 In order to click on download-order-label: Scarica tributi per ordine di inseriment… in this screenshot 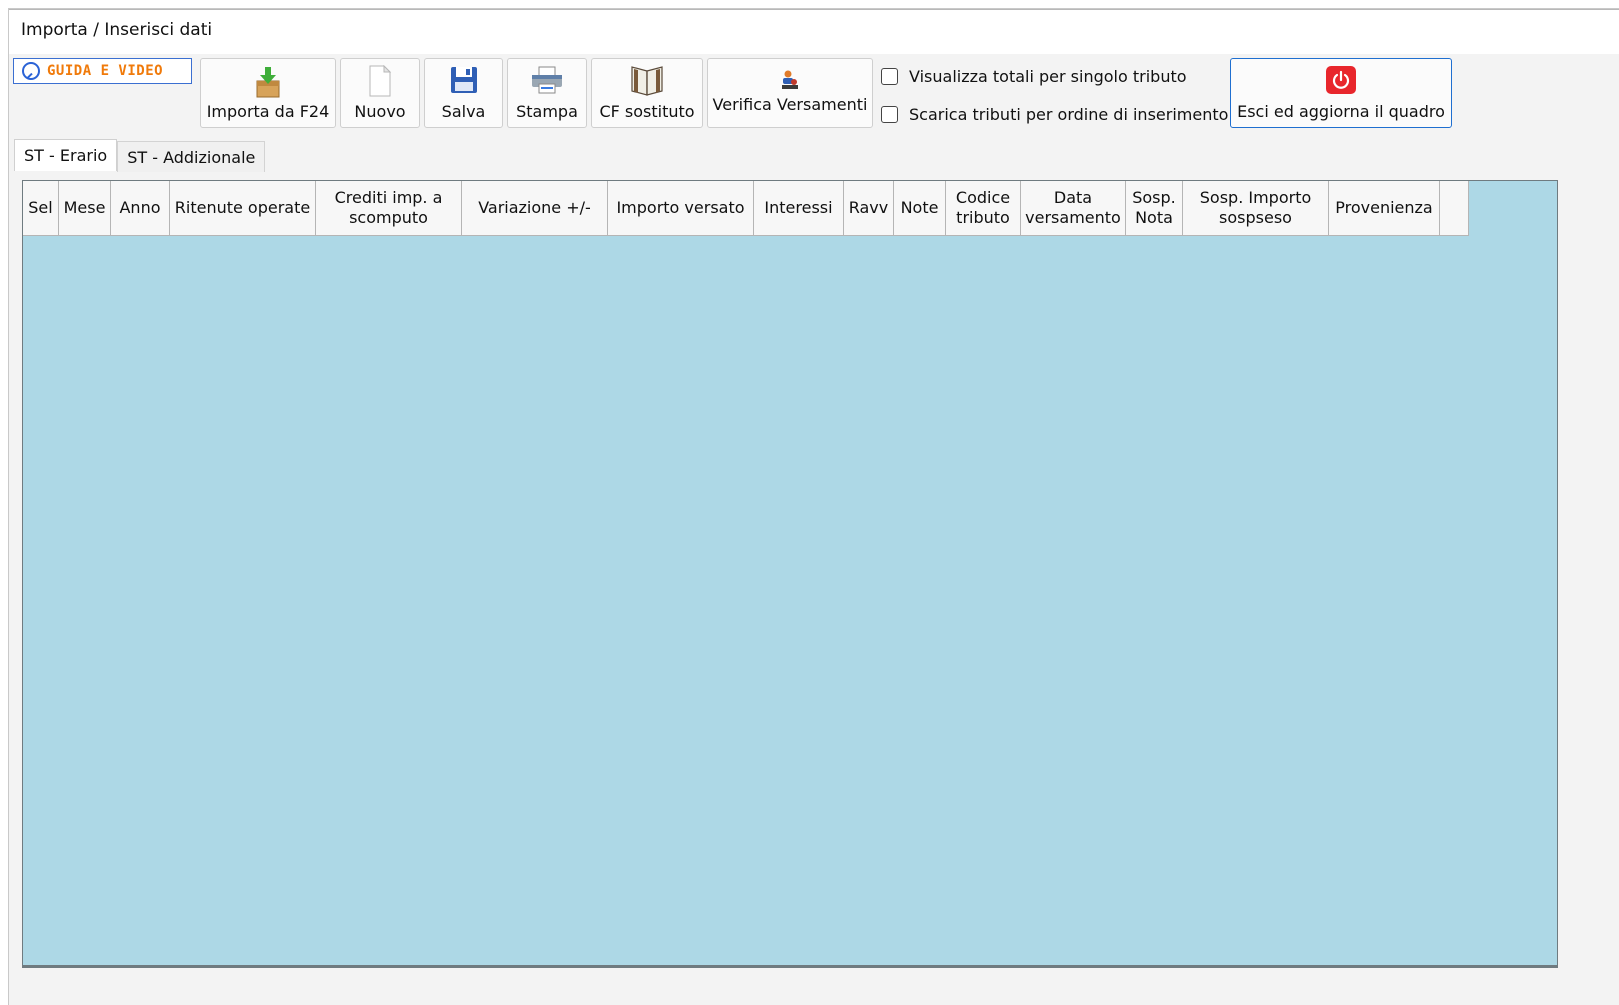, I will do `click(1069, 114)`.